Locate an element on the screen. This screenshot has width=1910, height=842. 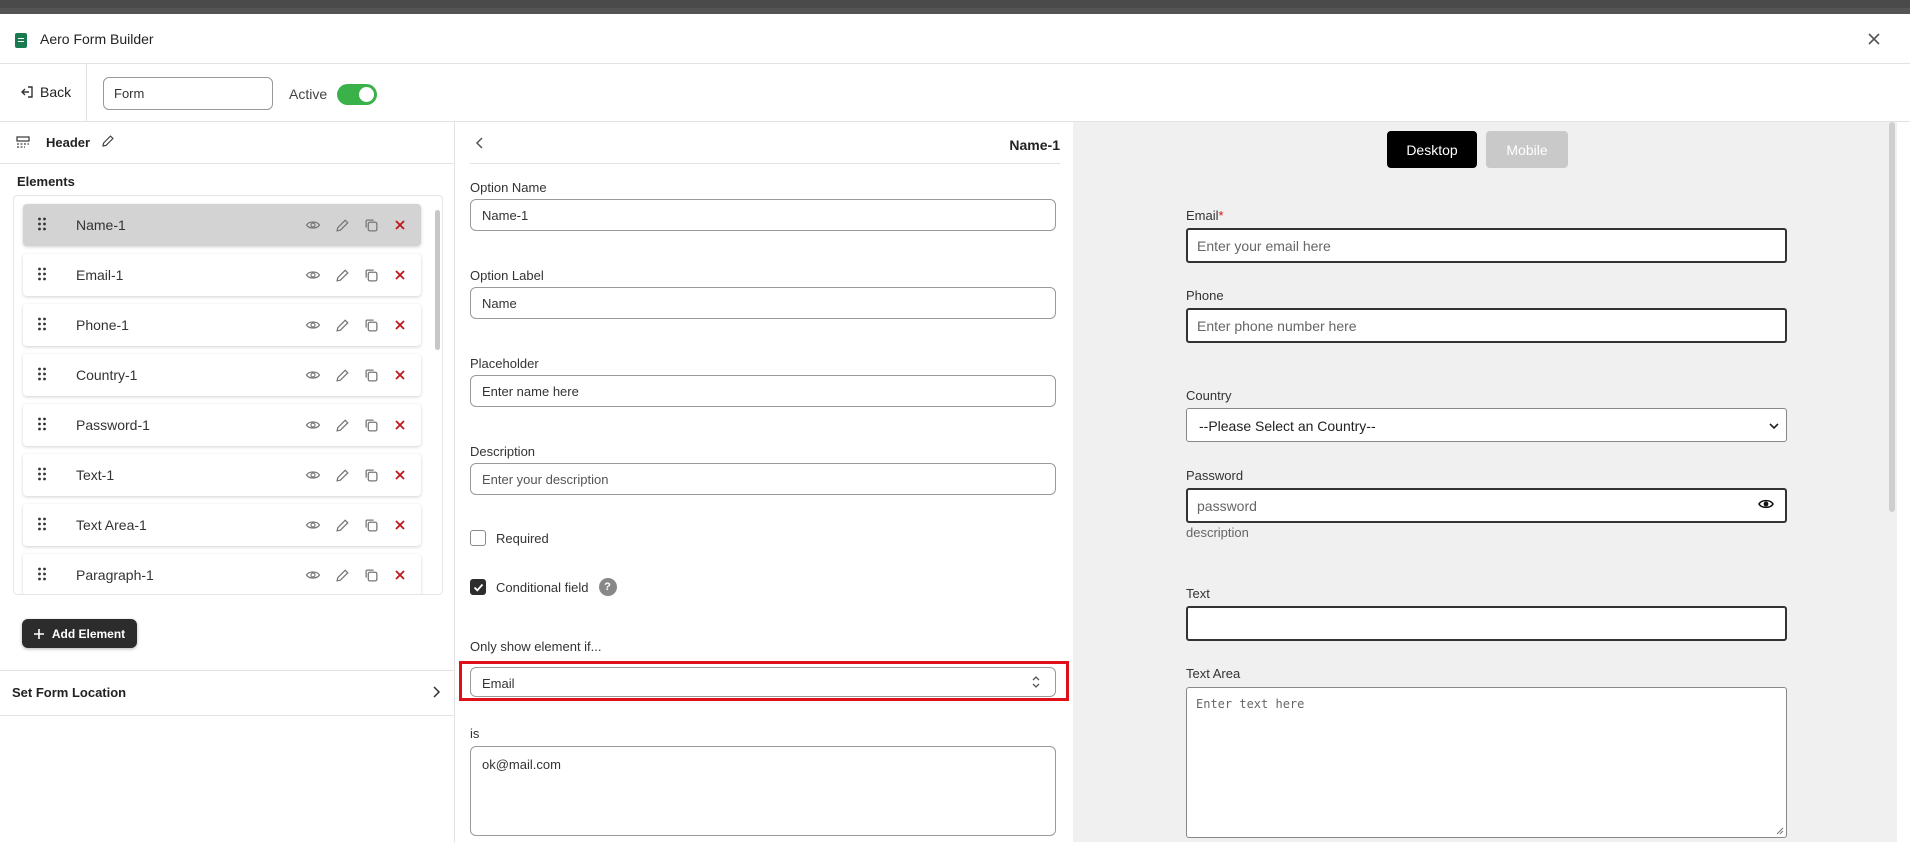
element-label: Paragraph-1 is located at coordinates (115, 575).